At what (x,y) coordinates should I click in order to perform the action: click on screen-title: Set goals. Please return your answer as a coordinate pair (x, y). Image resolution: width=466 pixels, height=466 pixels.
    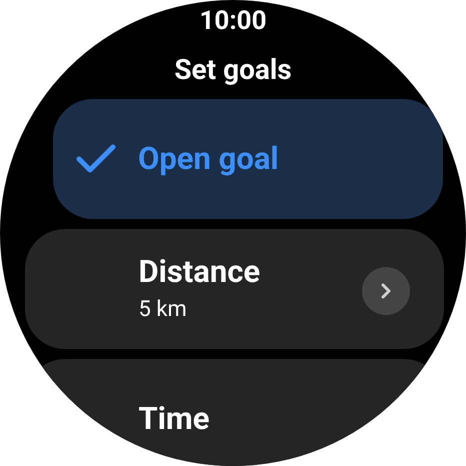
    Looking at the image, I should click on (233, 70).